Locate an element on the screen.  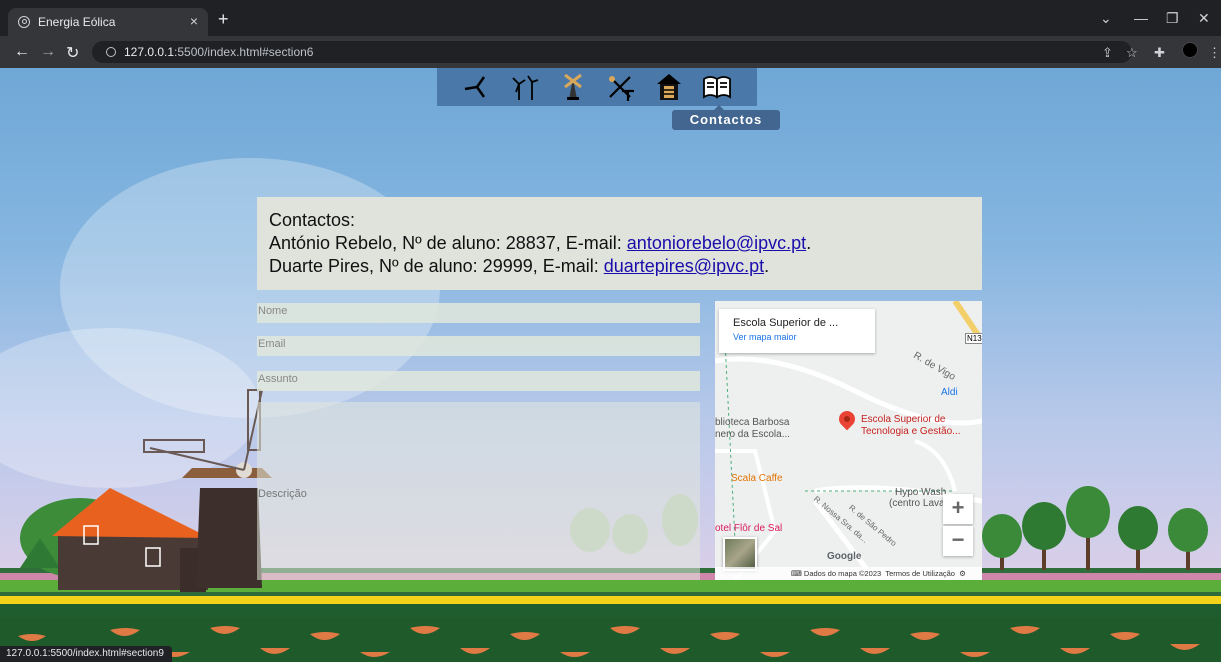
keyboard-icon: ⌨ is located at coordinates (797, 573).